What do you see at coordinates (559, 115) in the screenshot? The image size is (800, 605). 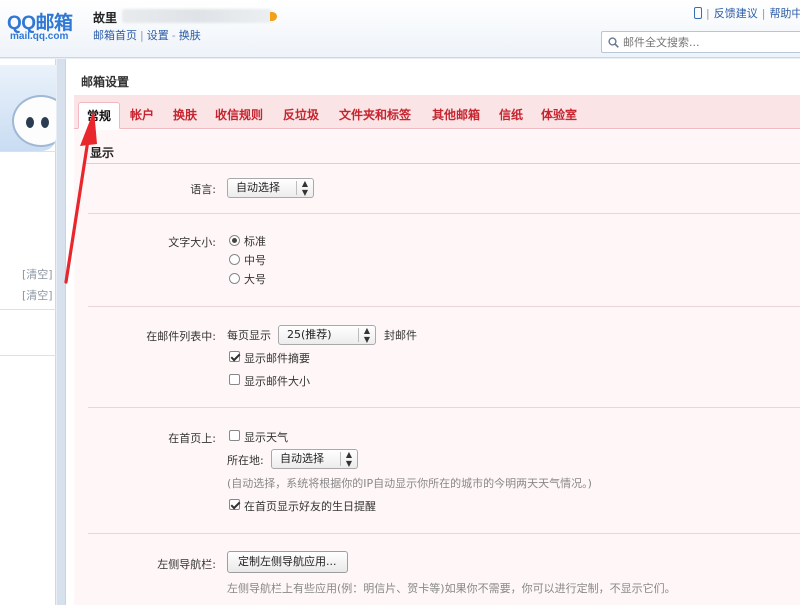 I see `tab-labs: 体验室` at bounding box center [559, 115].